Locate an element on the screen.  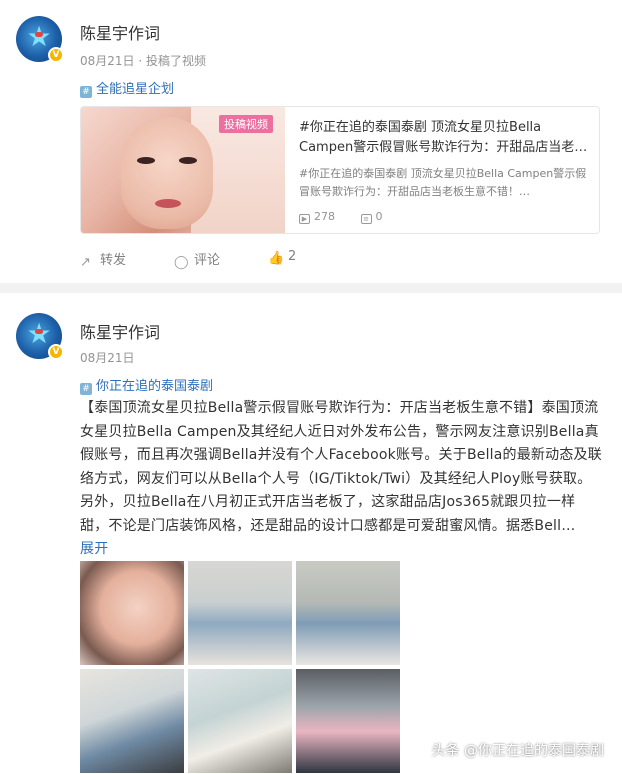
thumb-up-icon: 👍 is located at coordinates (276, 258).